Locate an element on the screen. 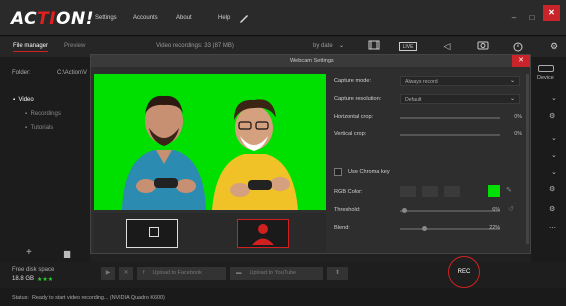 The width and height of the screenshot is (566, 306). chroma-color-swatch is located at coordinates (494, 191).